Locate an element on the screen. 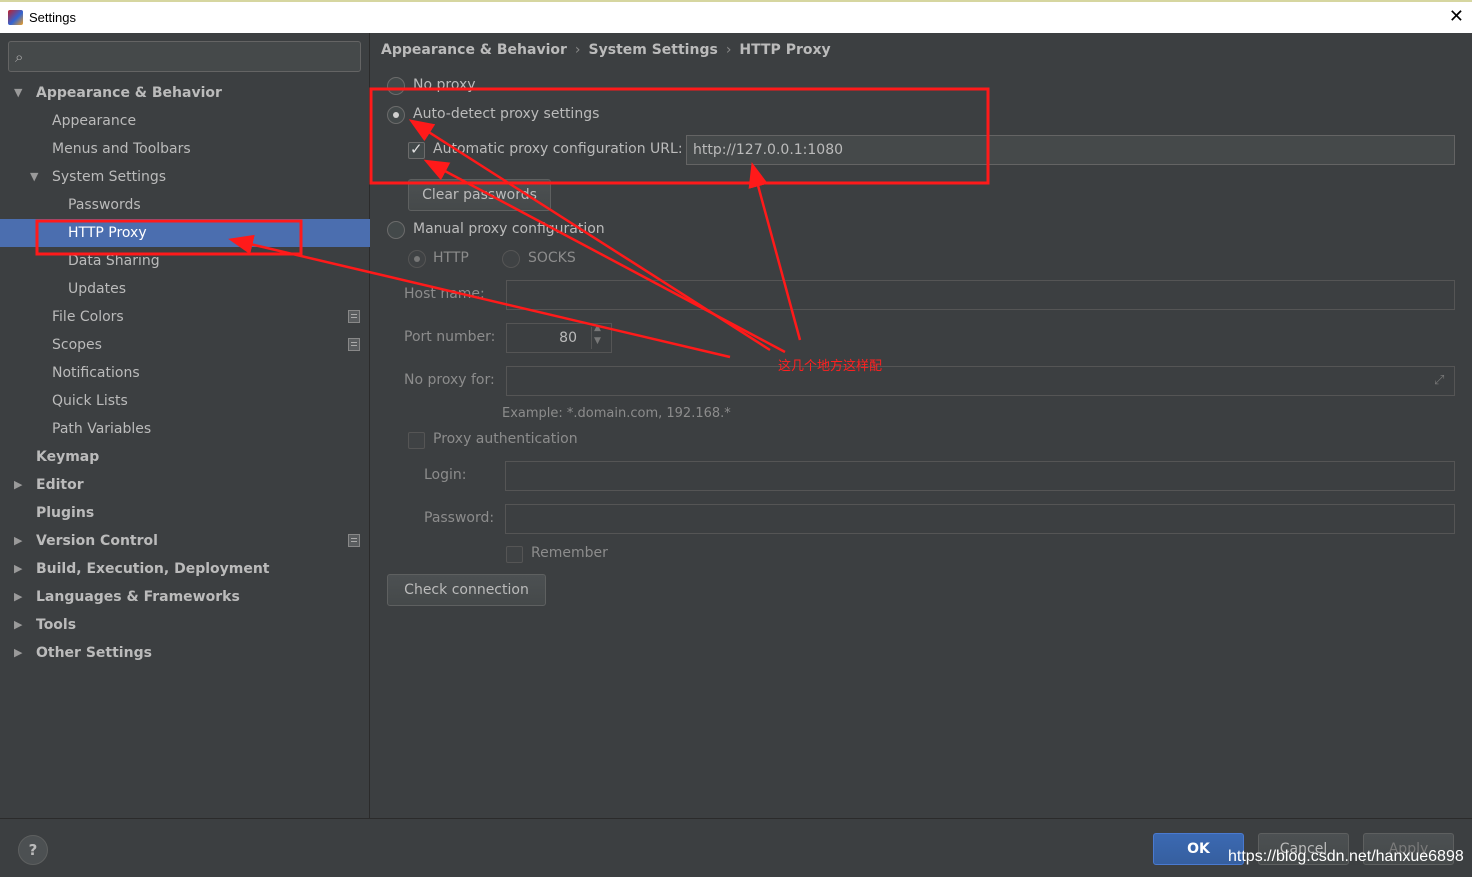 This screenshot has width=1472, height=877. help-icon: ? is located at coordinates (33, 850).